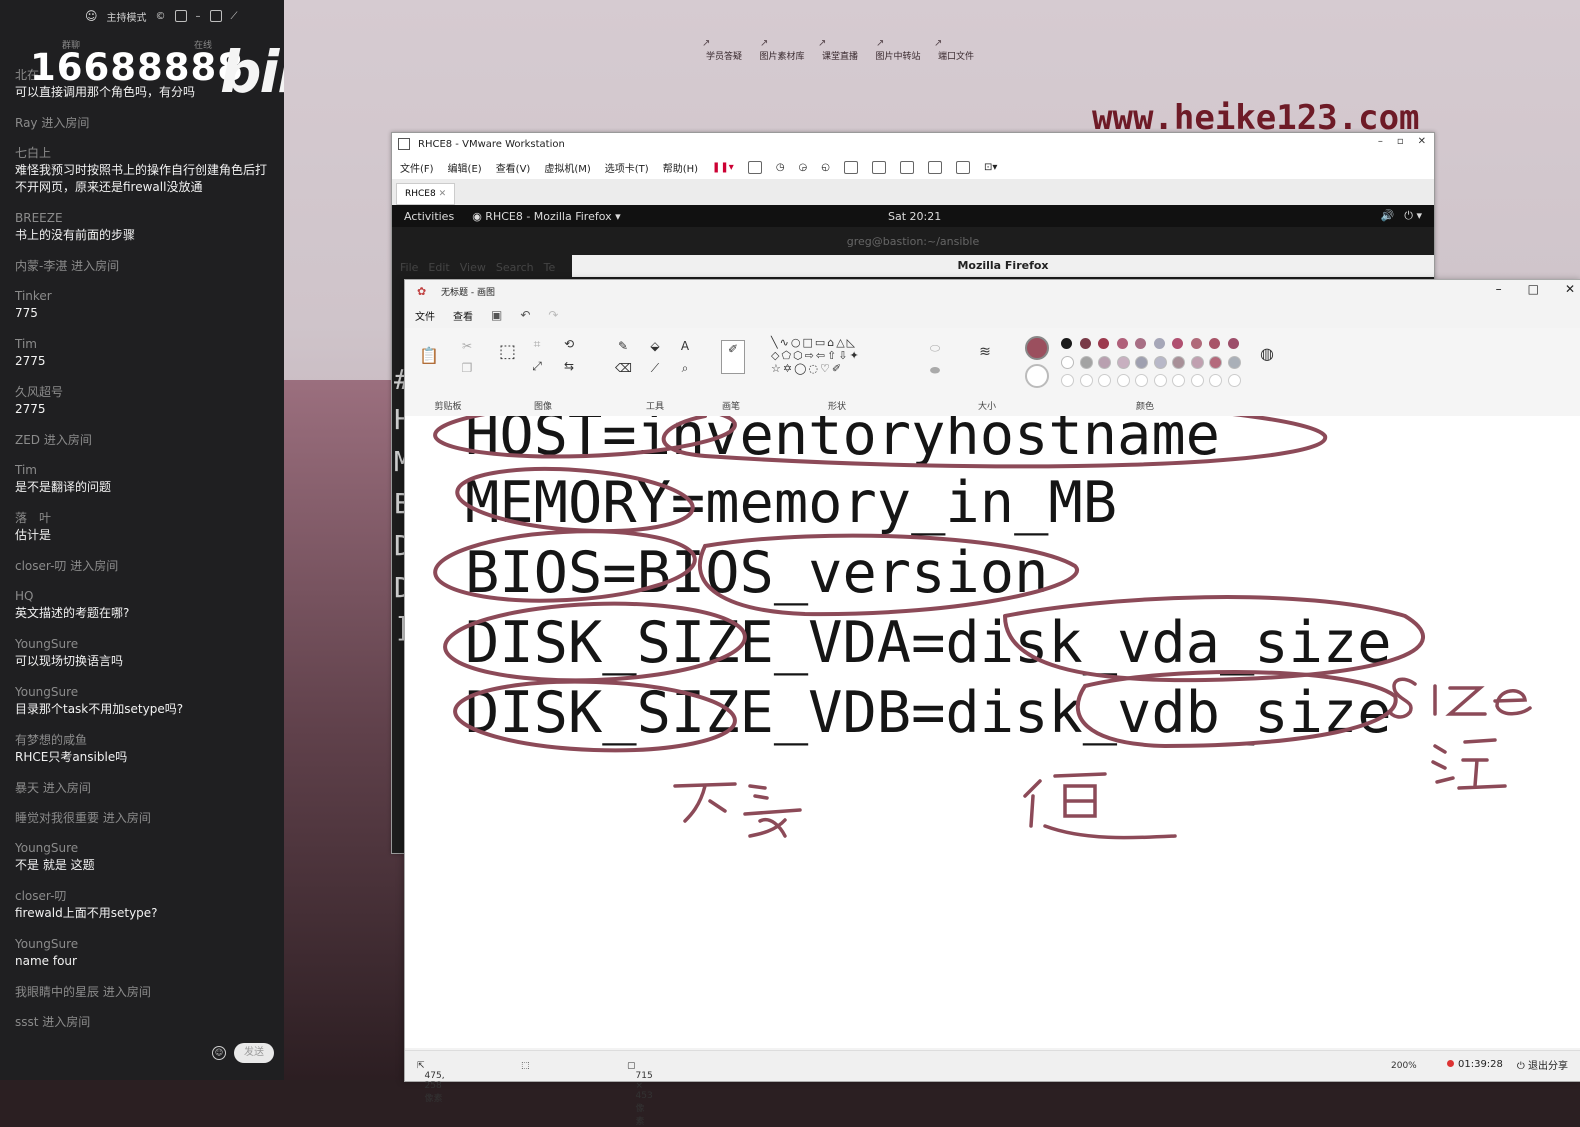 This screenshot has width=1580, height=1127. Describe the element at coordinates (219, 1053) in the screenshot. I see `emoji-icon: ☺` at that location.